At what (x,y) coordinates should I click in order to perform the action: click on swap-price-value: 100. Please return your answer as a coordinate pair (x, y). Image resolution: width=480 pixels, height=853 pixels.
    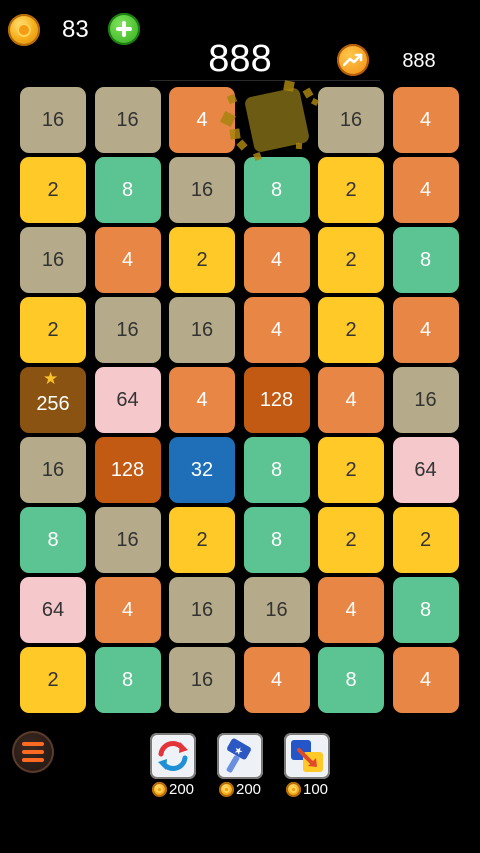
    Looking at the image, I should click on (316, 789).